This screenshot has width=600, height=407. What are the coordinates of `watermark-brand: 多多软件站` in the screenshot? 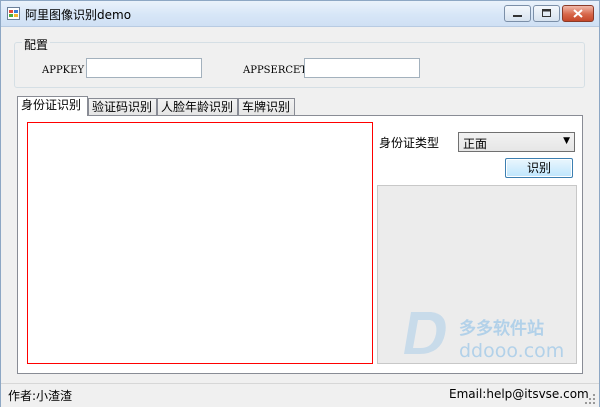 It's located at (501, 328).